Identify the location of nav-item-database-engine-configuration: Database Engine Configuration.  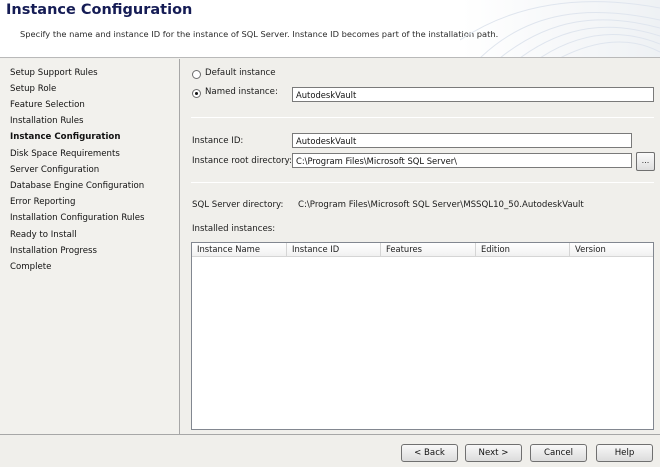
(77, 186).